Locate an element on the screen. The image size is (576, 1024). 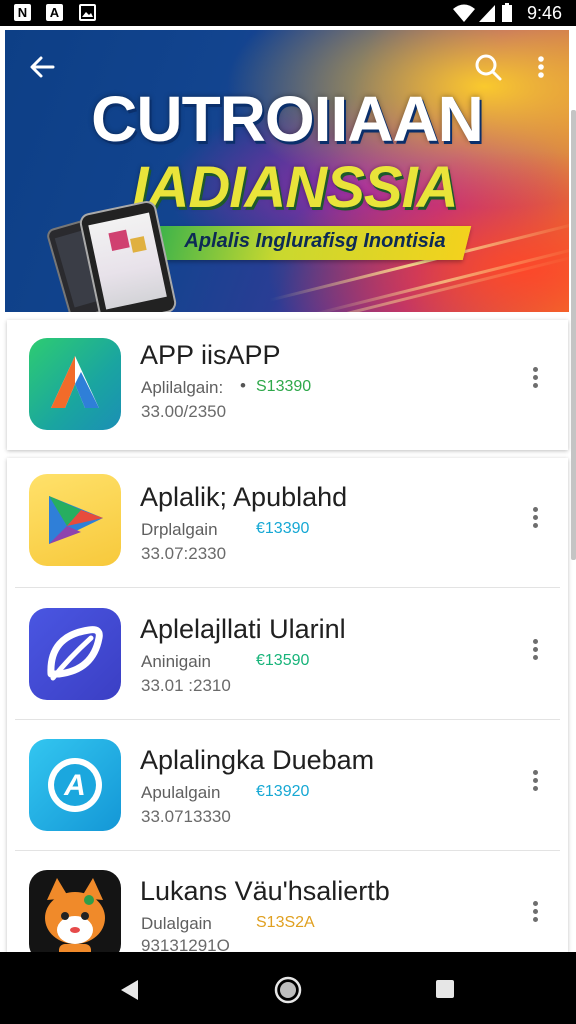
search-icon is located at coordinates (488, 67).